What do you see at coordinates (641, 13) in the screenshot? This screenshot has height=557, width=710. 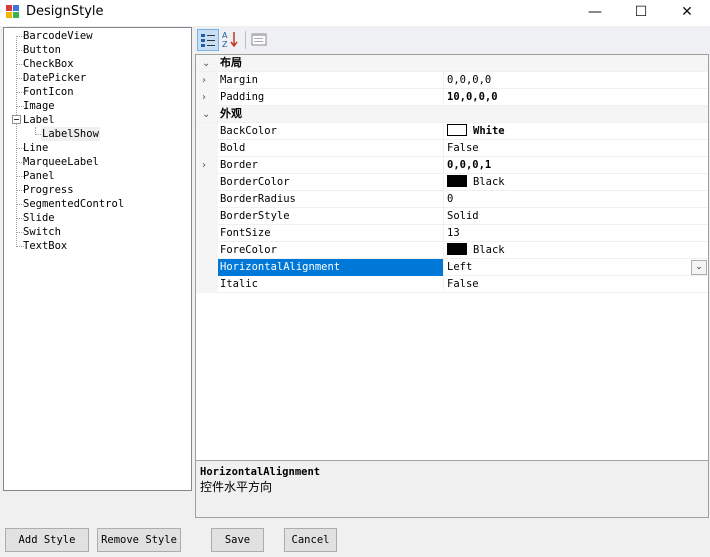 I see `maximize-button: ☐` at bounding box center [641, 13].